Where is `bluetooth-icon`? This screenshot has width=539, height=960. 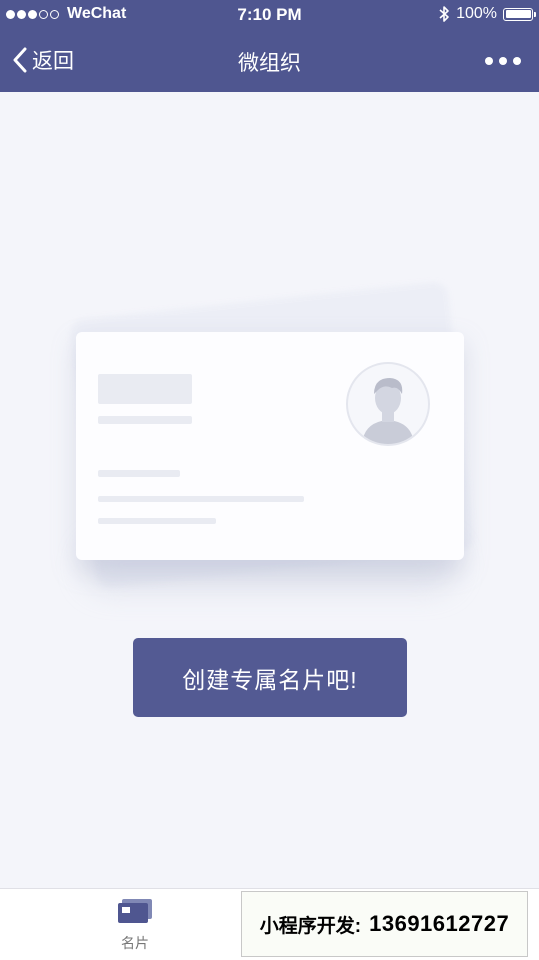 bluetooth-icon is located at coordinates (444, 14).